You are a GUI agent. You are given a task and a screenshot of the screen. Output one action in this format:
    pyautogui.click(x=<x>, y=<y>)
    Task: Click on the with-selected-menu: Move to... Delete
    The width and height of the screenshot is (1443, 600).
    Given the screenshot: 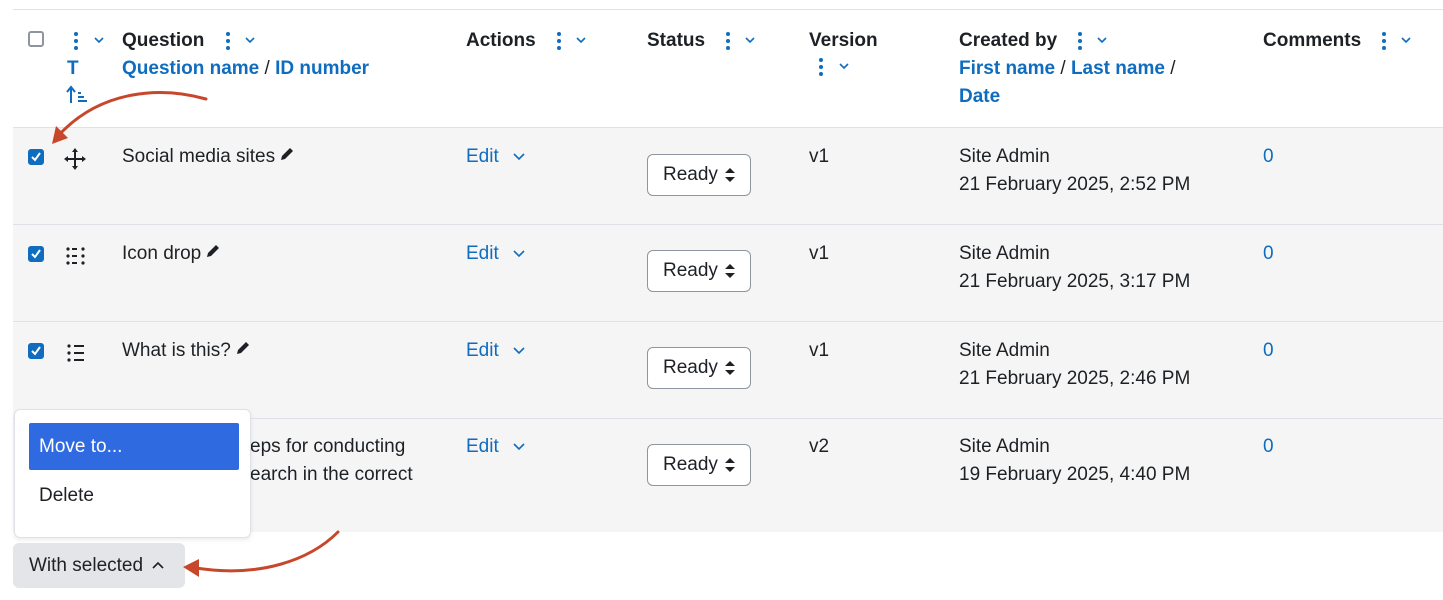 What is the action you would take?
    pyautogui.click(x=132, y=473)
    